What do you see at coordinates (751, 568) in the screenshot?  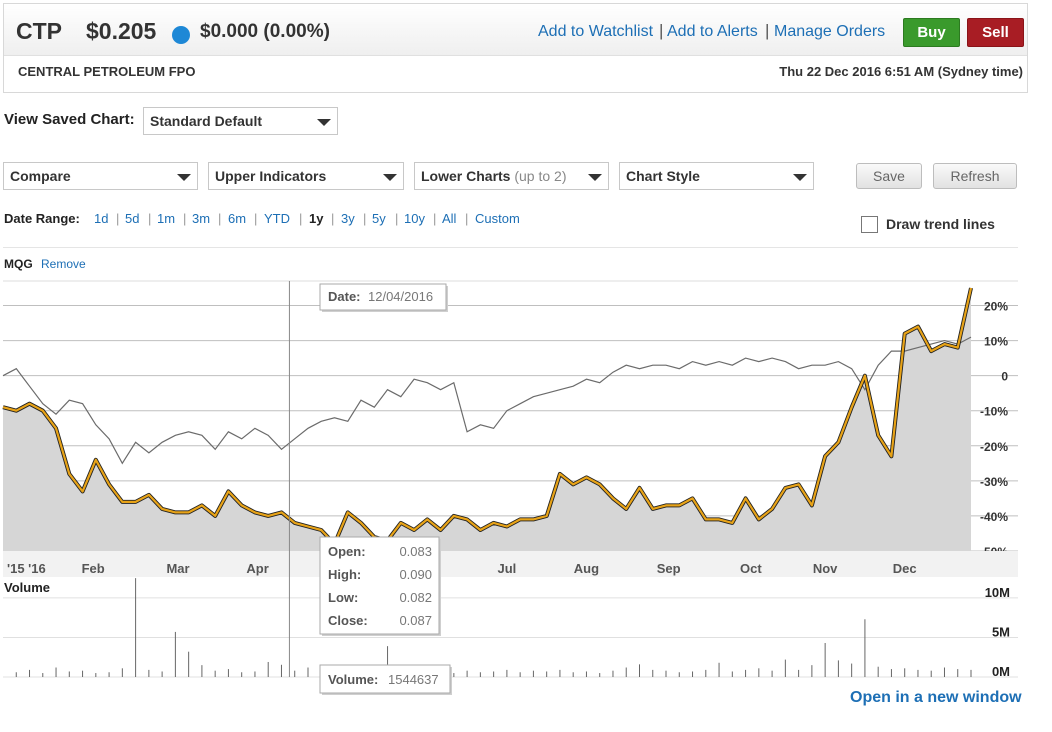 I see `x-tick-label: Oct` at bounding box center [751, 568].